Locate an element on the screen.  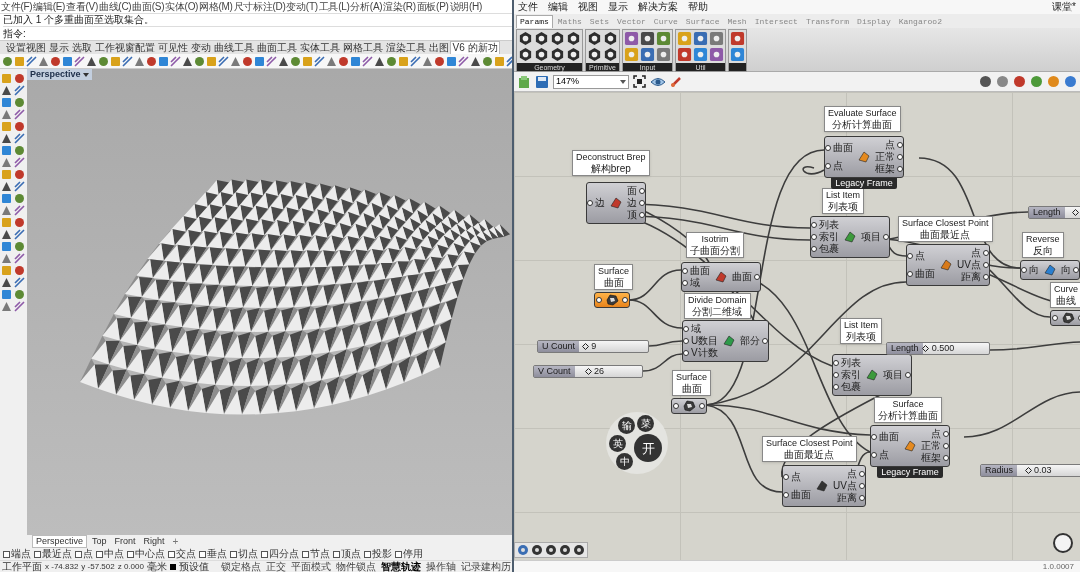
ime-key: 输 is located at coordinates (626, 425).